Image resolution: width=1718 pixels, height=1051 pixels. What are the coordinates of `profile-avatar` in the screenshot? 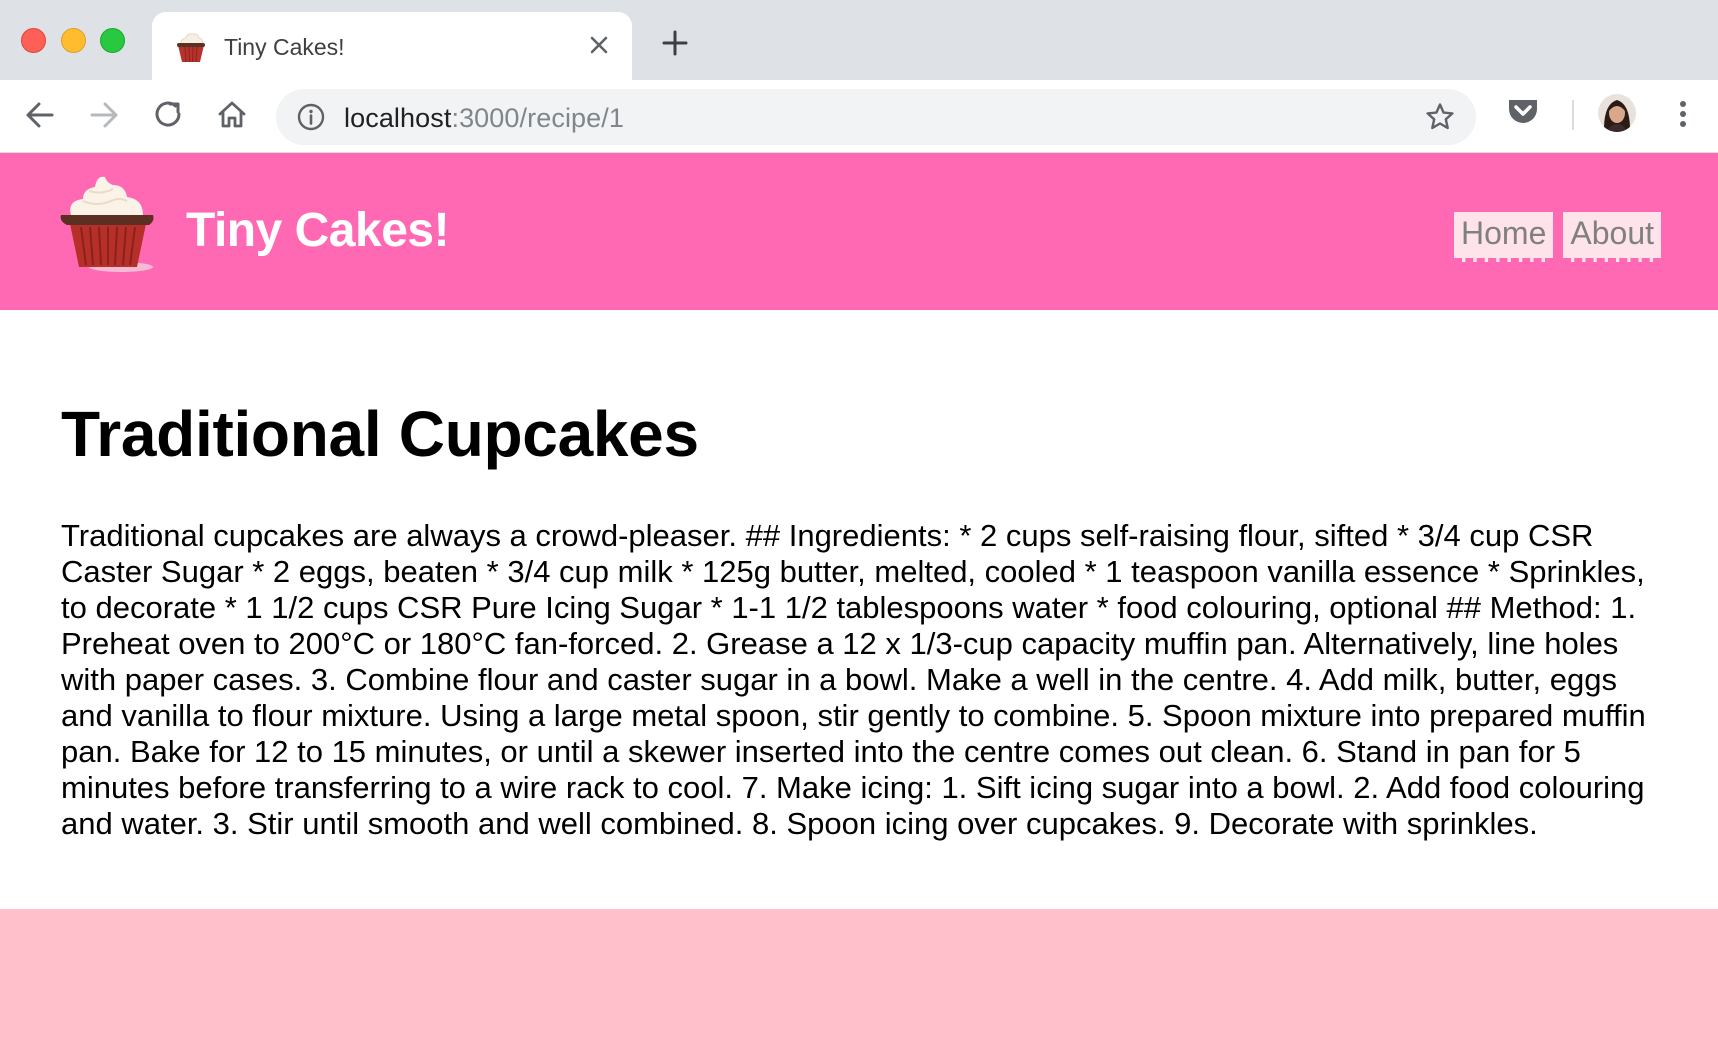 It's located at (1617, 113).